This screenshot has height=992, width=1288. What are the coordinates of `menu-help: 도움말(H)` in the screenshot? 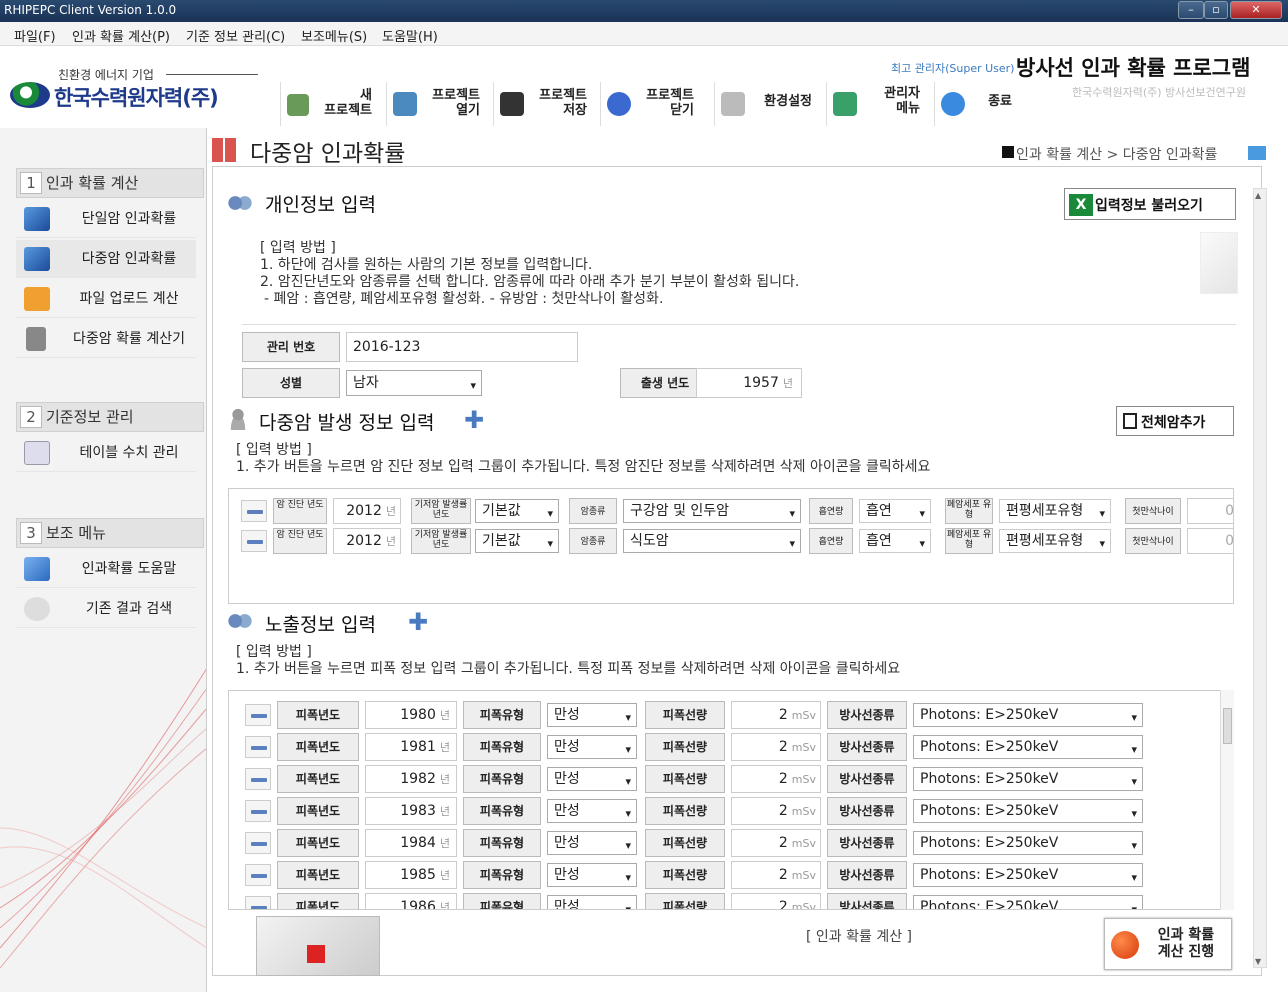 It's located at (410, 35).